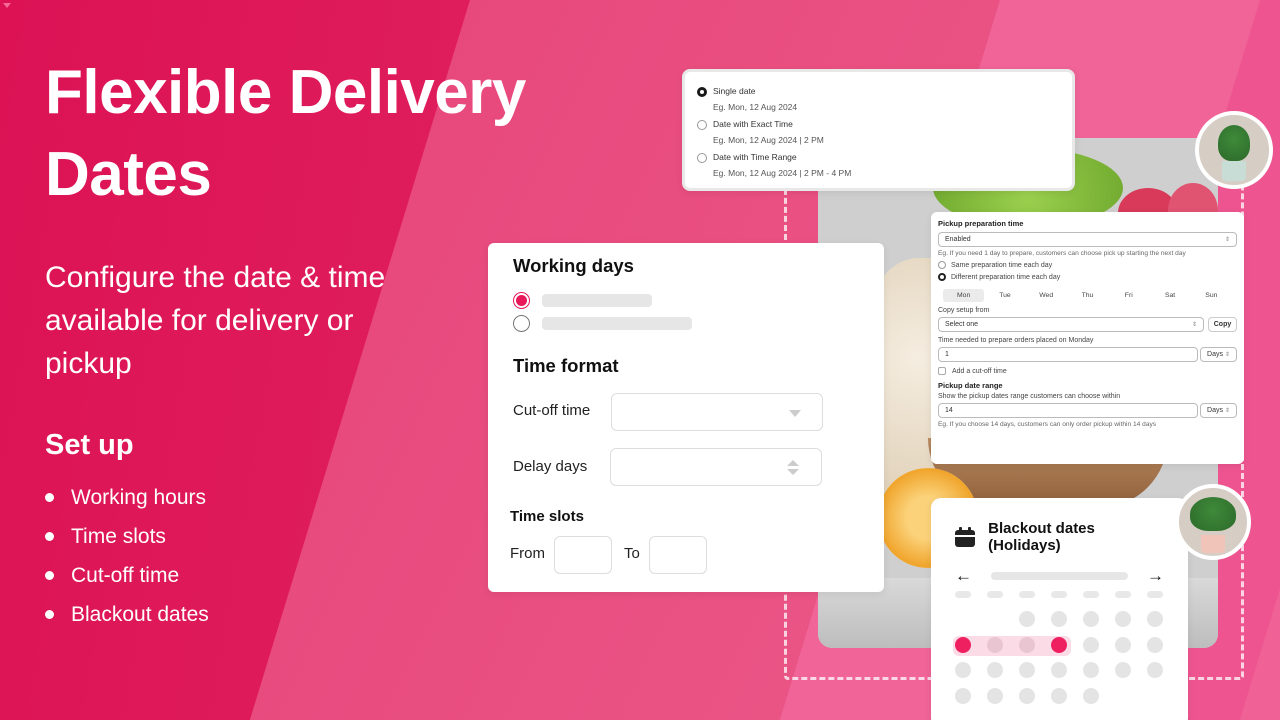 This screenshot has height=720, width=1280. What do you see at coordinates (942, 371) in the screenshot?
I see `checkbox-icon` at bounding box center [942, 371].